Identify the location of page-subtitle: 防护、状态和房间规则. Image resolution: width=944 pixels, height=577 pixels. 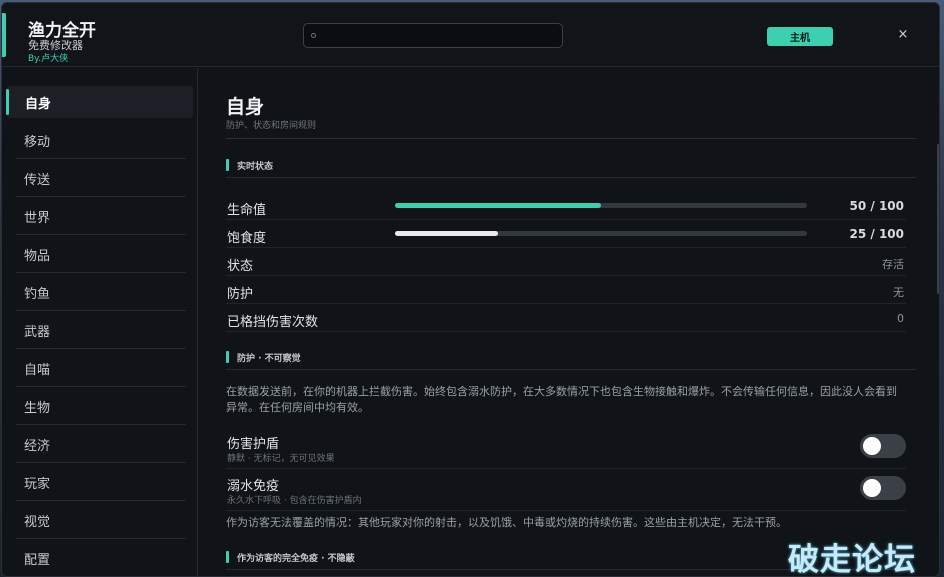
(271, 126).